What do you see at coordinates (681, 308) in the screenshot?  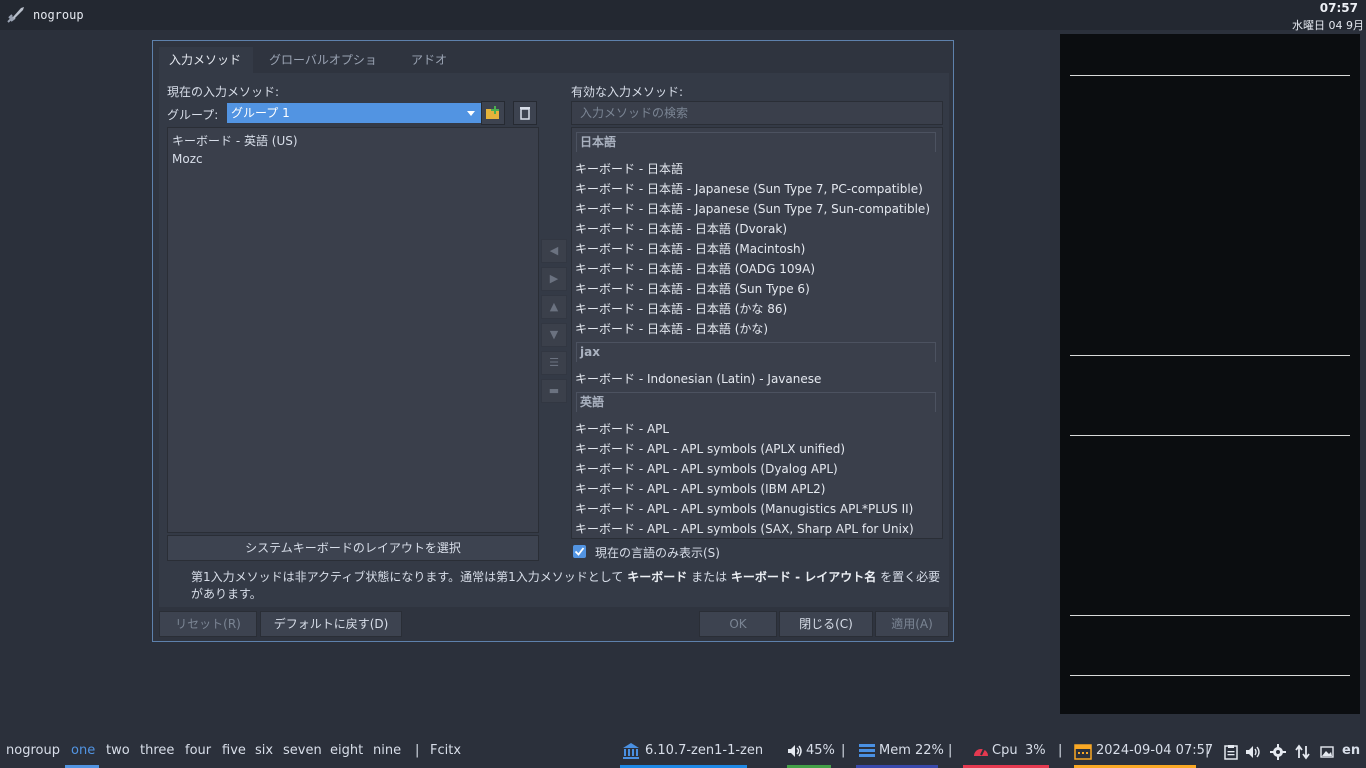 I see `list-item: キーボード - 日本語 - 日本語 (かな 86)` at bounding box center [681, 308].